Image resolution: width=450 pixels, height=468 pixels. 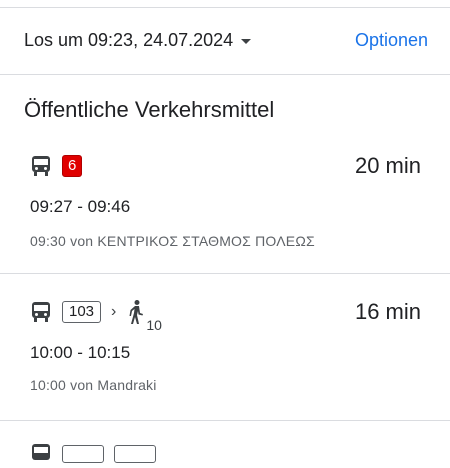 I want to click on route-duration: 20 min, so click(x=387, y=165).